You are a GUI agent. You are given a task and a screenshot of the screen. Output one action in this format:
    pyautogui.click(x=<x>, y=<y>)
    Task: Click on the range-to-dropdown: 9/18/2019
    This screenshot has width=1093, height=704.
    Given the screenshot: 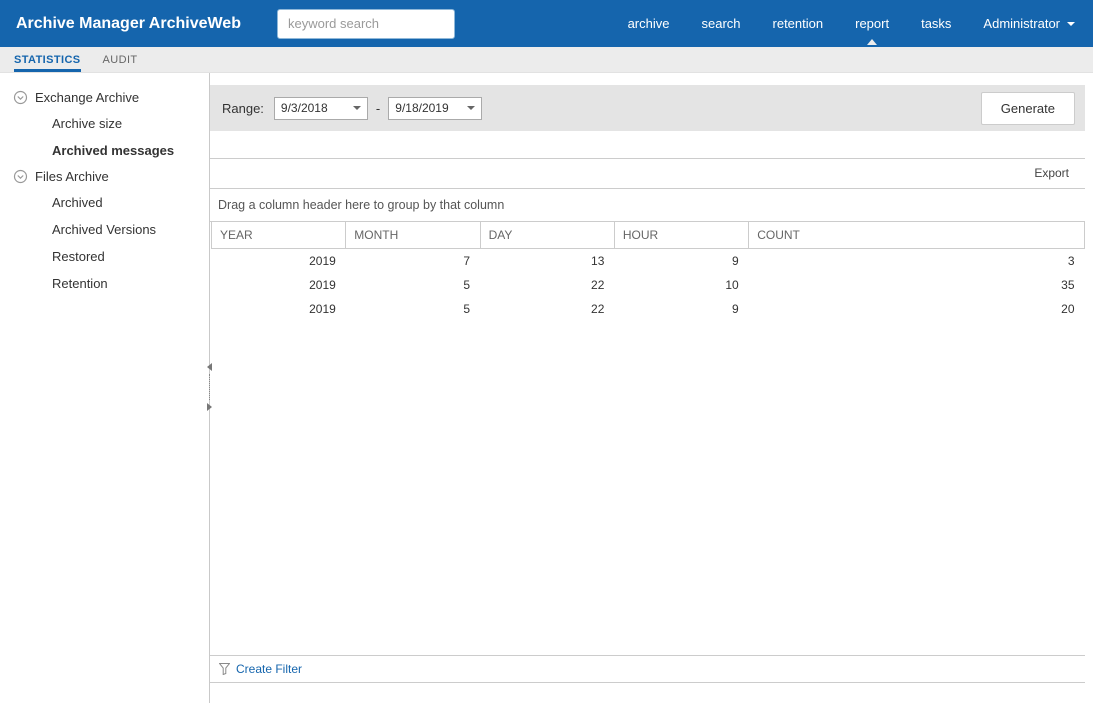 What is the action you would take?
    pyautogui.click(x=435, y=108)
    